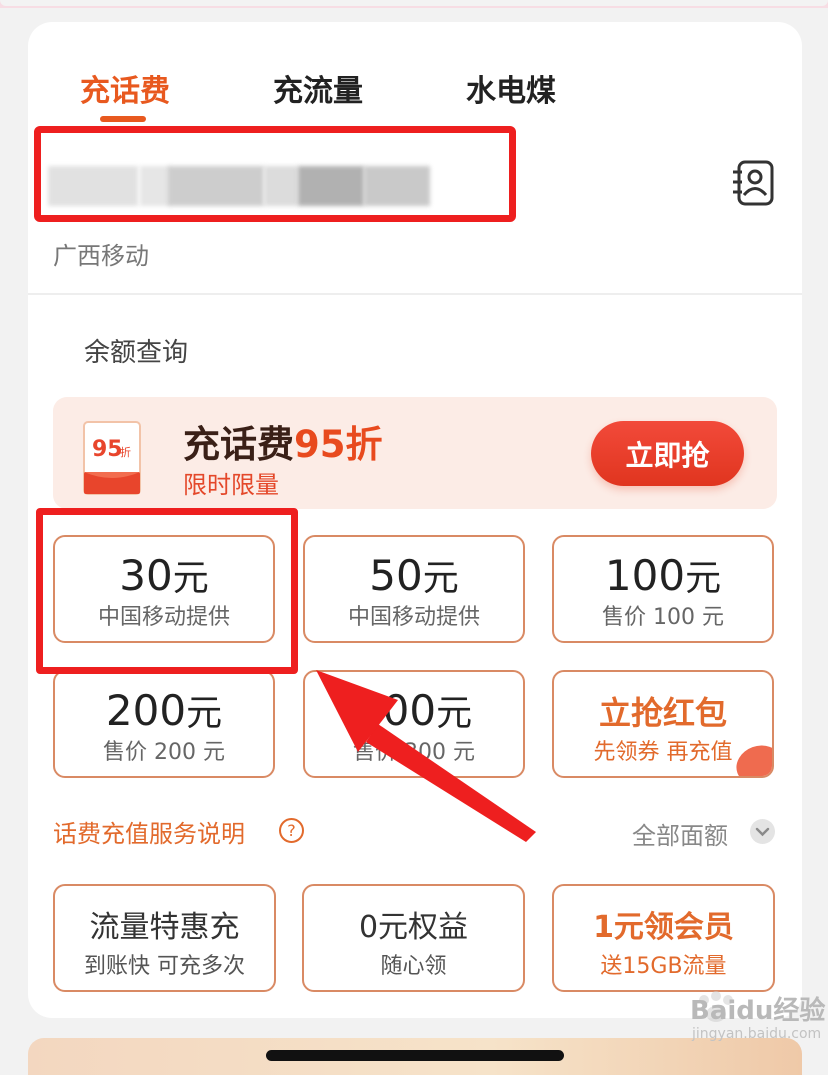  I want to click on contacts-icon, so click(753, 183).